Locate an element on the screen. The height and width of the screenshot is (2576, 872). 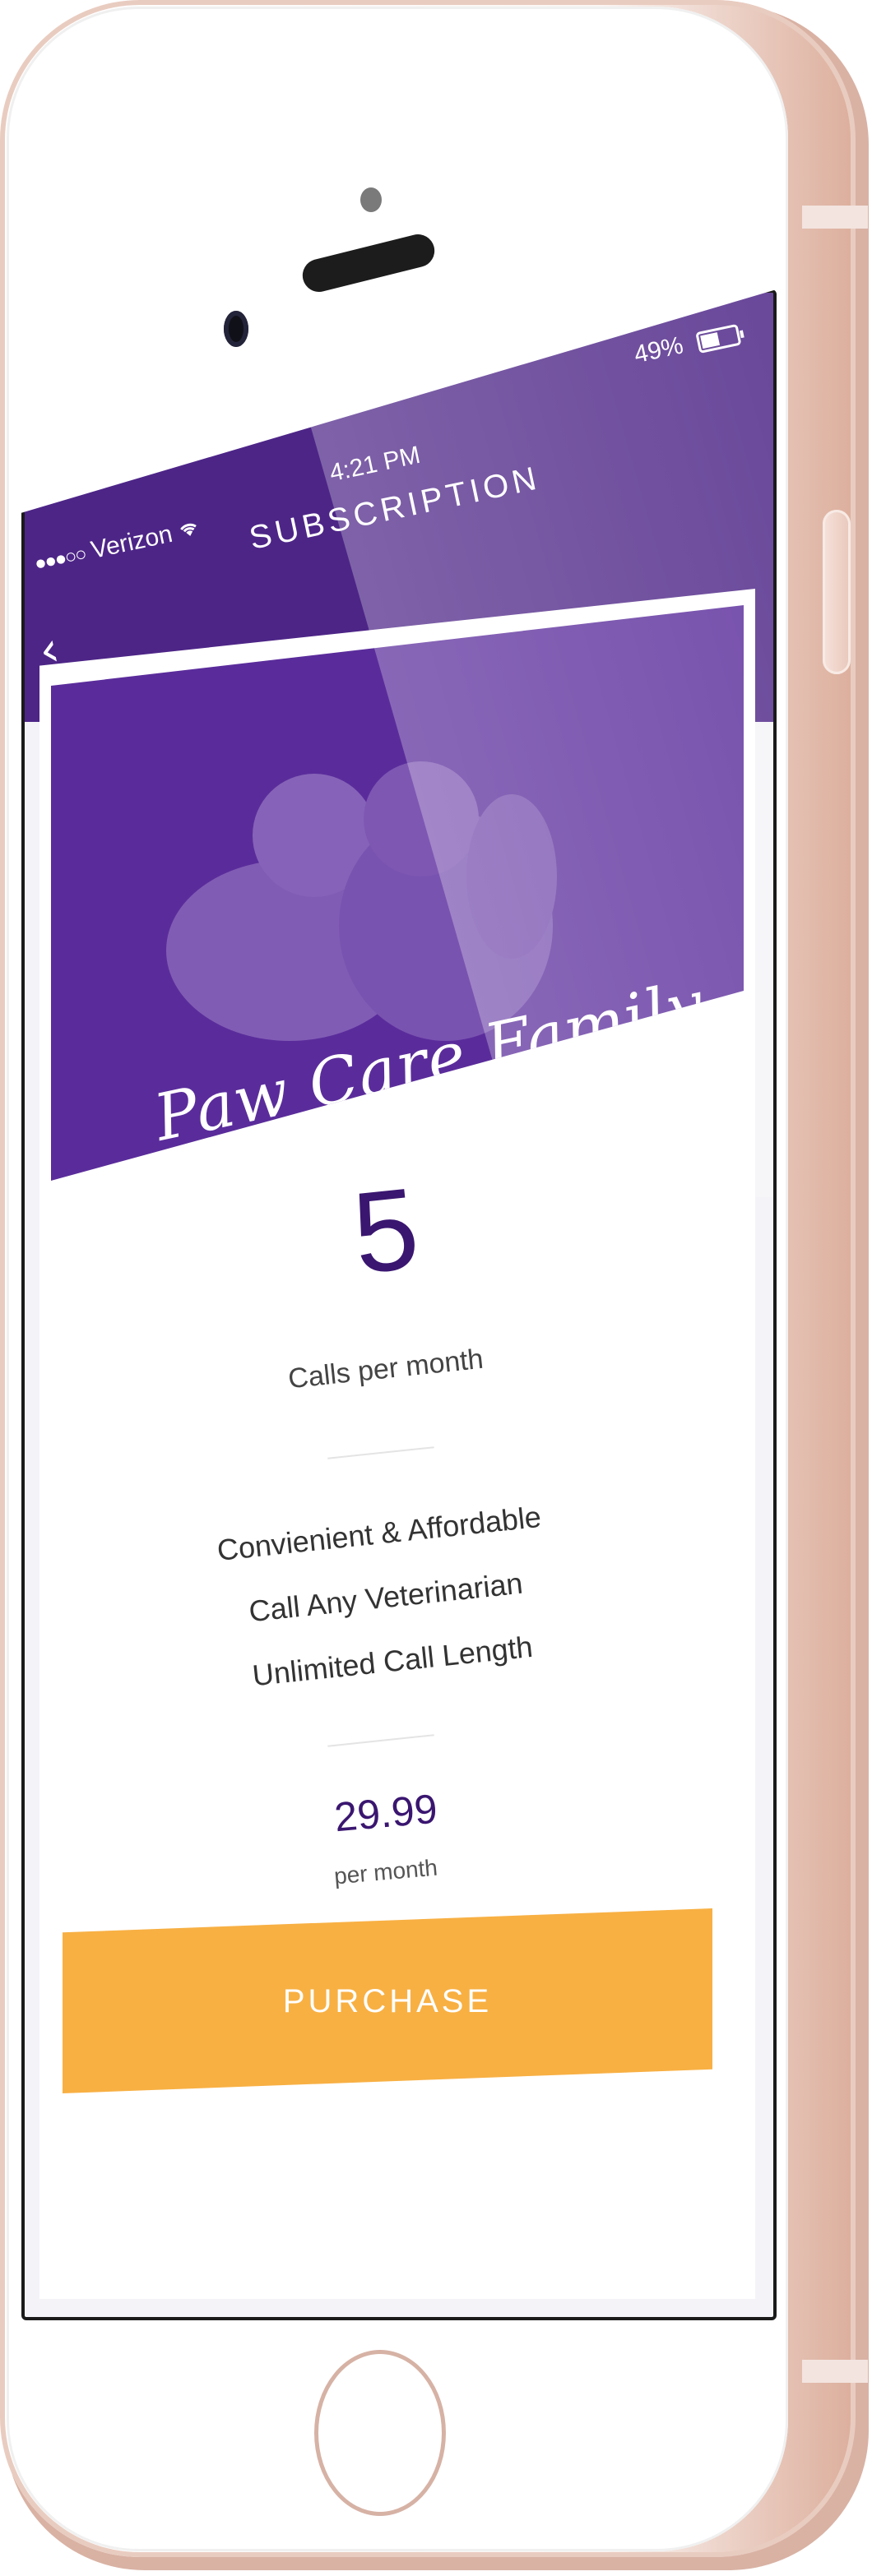
volume-button is located at coordinates (837, 592).